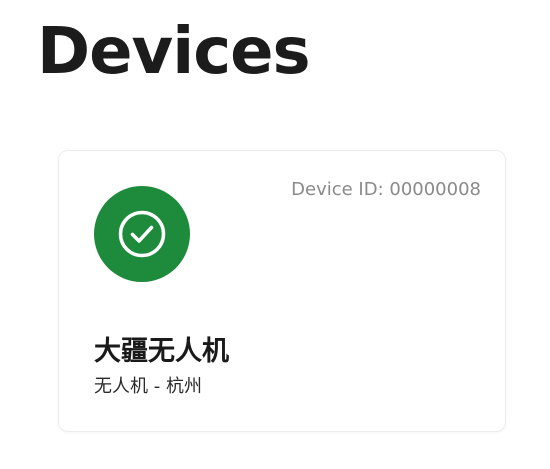 The height and width of the screenshot is (469, 550). I want to click on check-circle-icon, so click(142, 234).